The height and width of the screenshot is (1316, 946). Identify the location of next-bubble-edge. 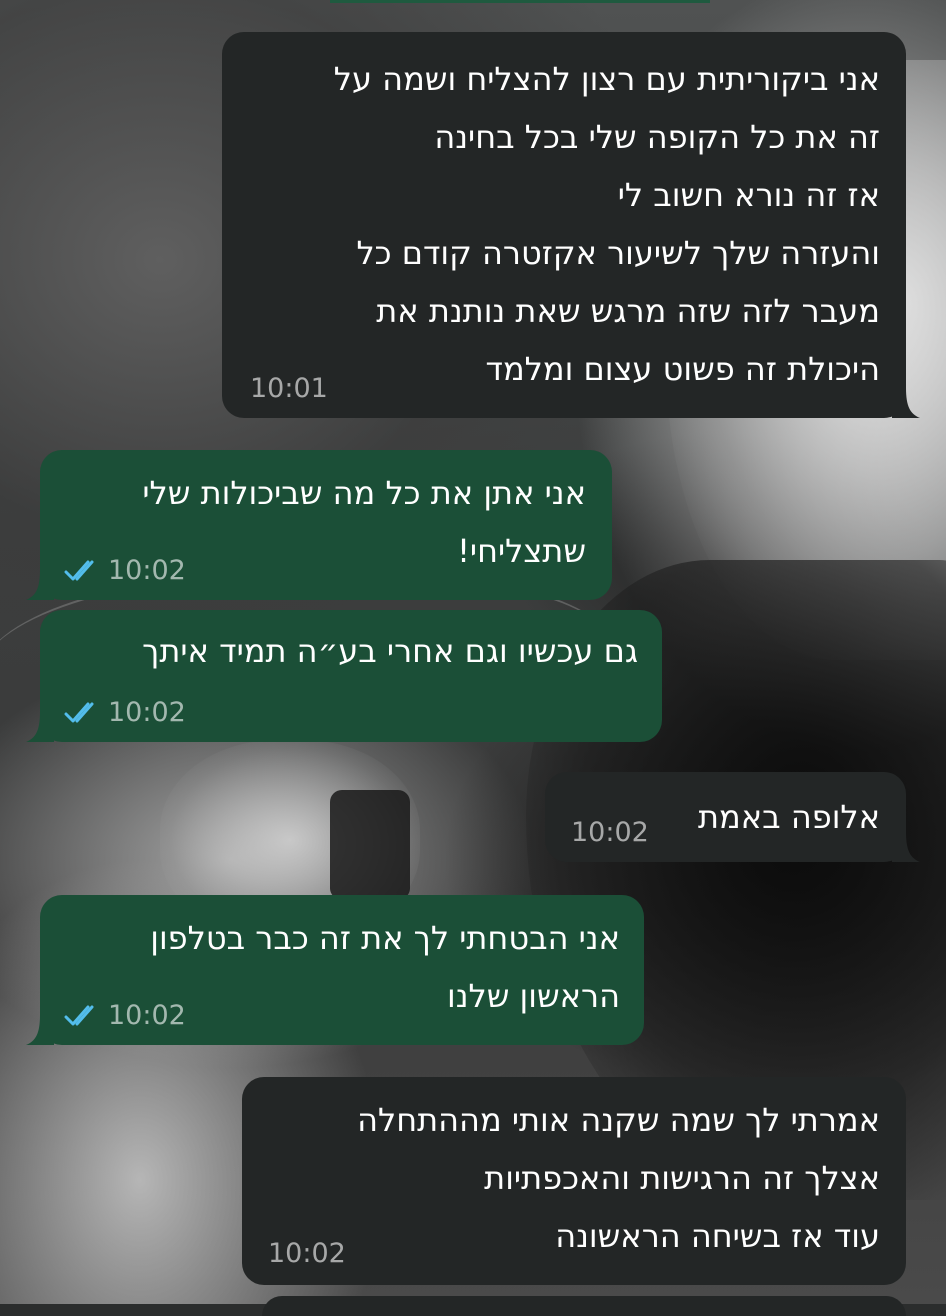
(584, 1306).